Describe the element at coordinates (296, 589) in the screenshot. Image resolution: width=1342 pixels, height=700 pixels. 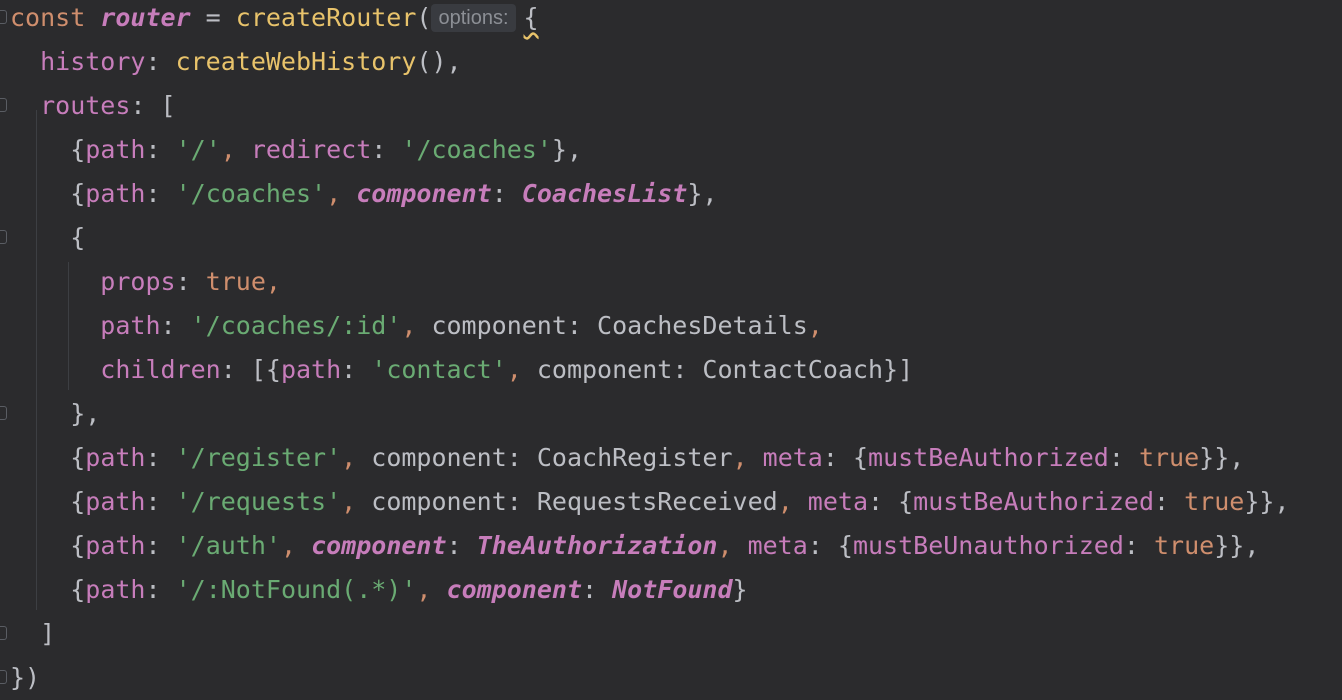
I see `code-token: '/:NotFound(.*)'` at that location.